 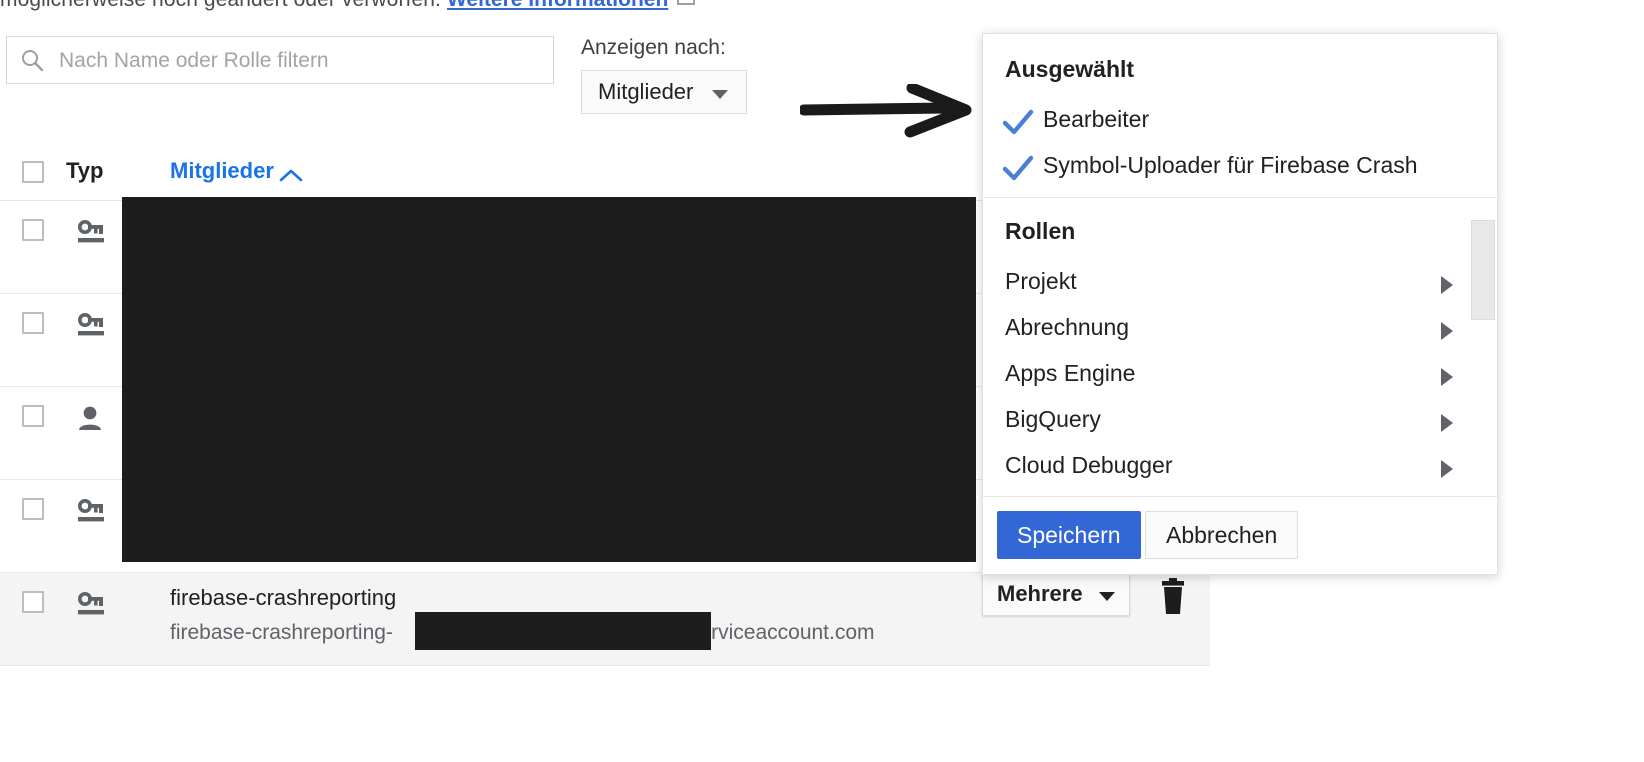 I want to click on external-link-icon, so click(x=686, y=2).